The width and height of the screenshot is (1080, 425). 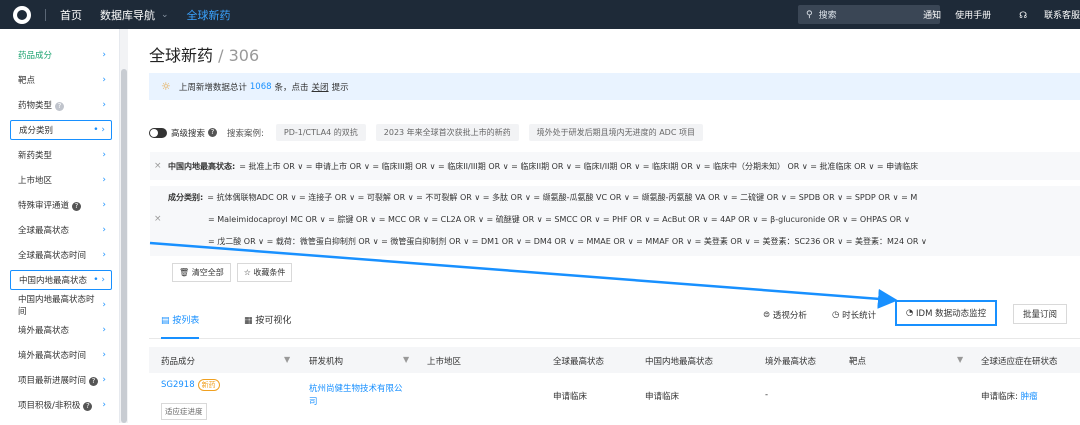 I want to click on sidebar-item-special-review: 特殊审评通道? ›, so click(x=61, y=205).